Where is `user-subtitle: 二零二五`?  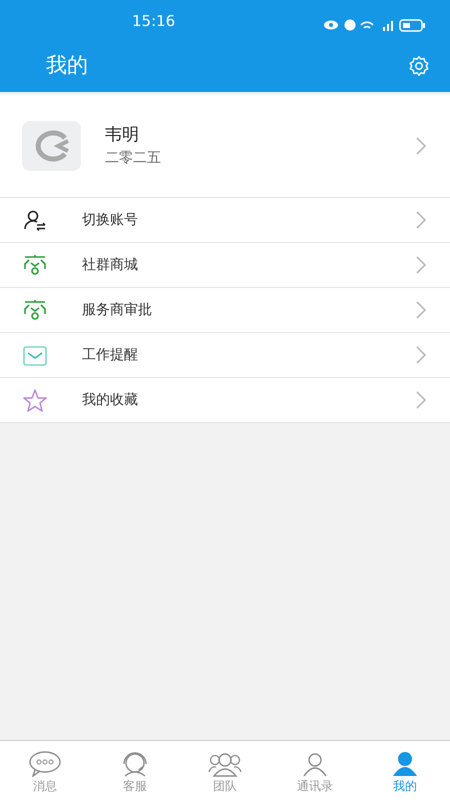
user-subtitle: 二零二五 is located at coordinates (133, 158).